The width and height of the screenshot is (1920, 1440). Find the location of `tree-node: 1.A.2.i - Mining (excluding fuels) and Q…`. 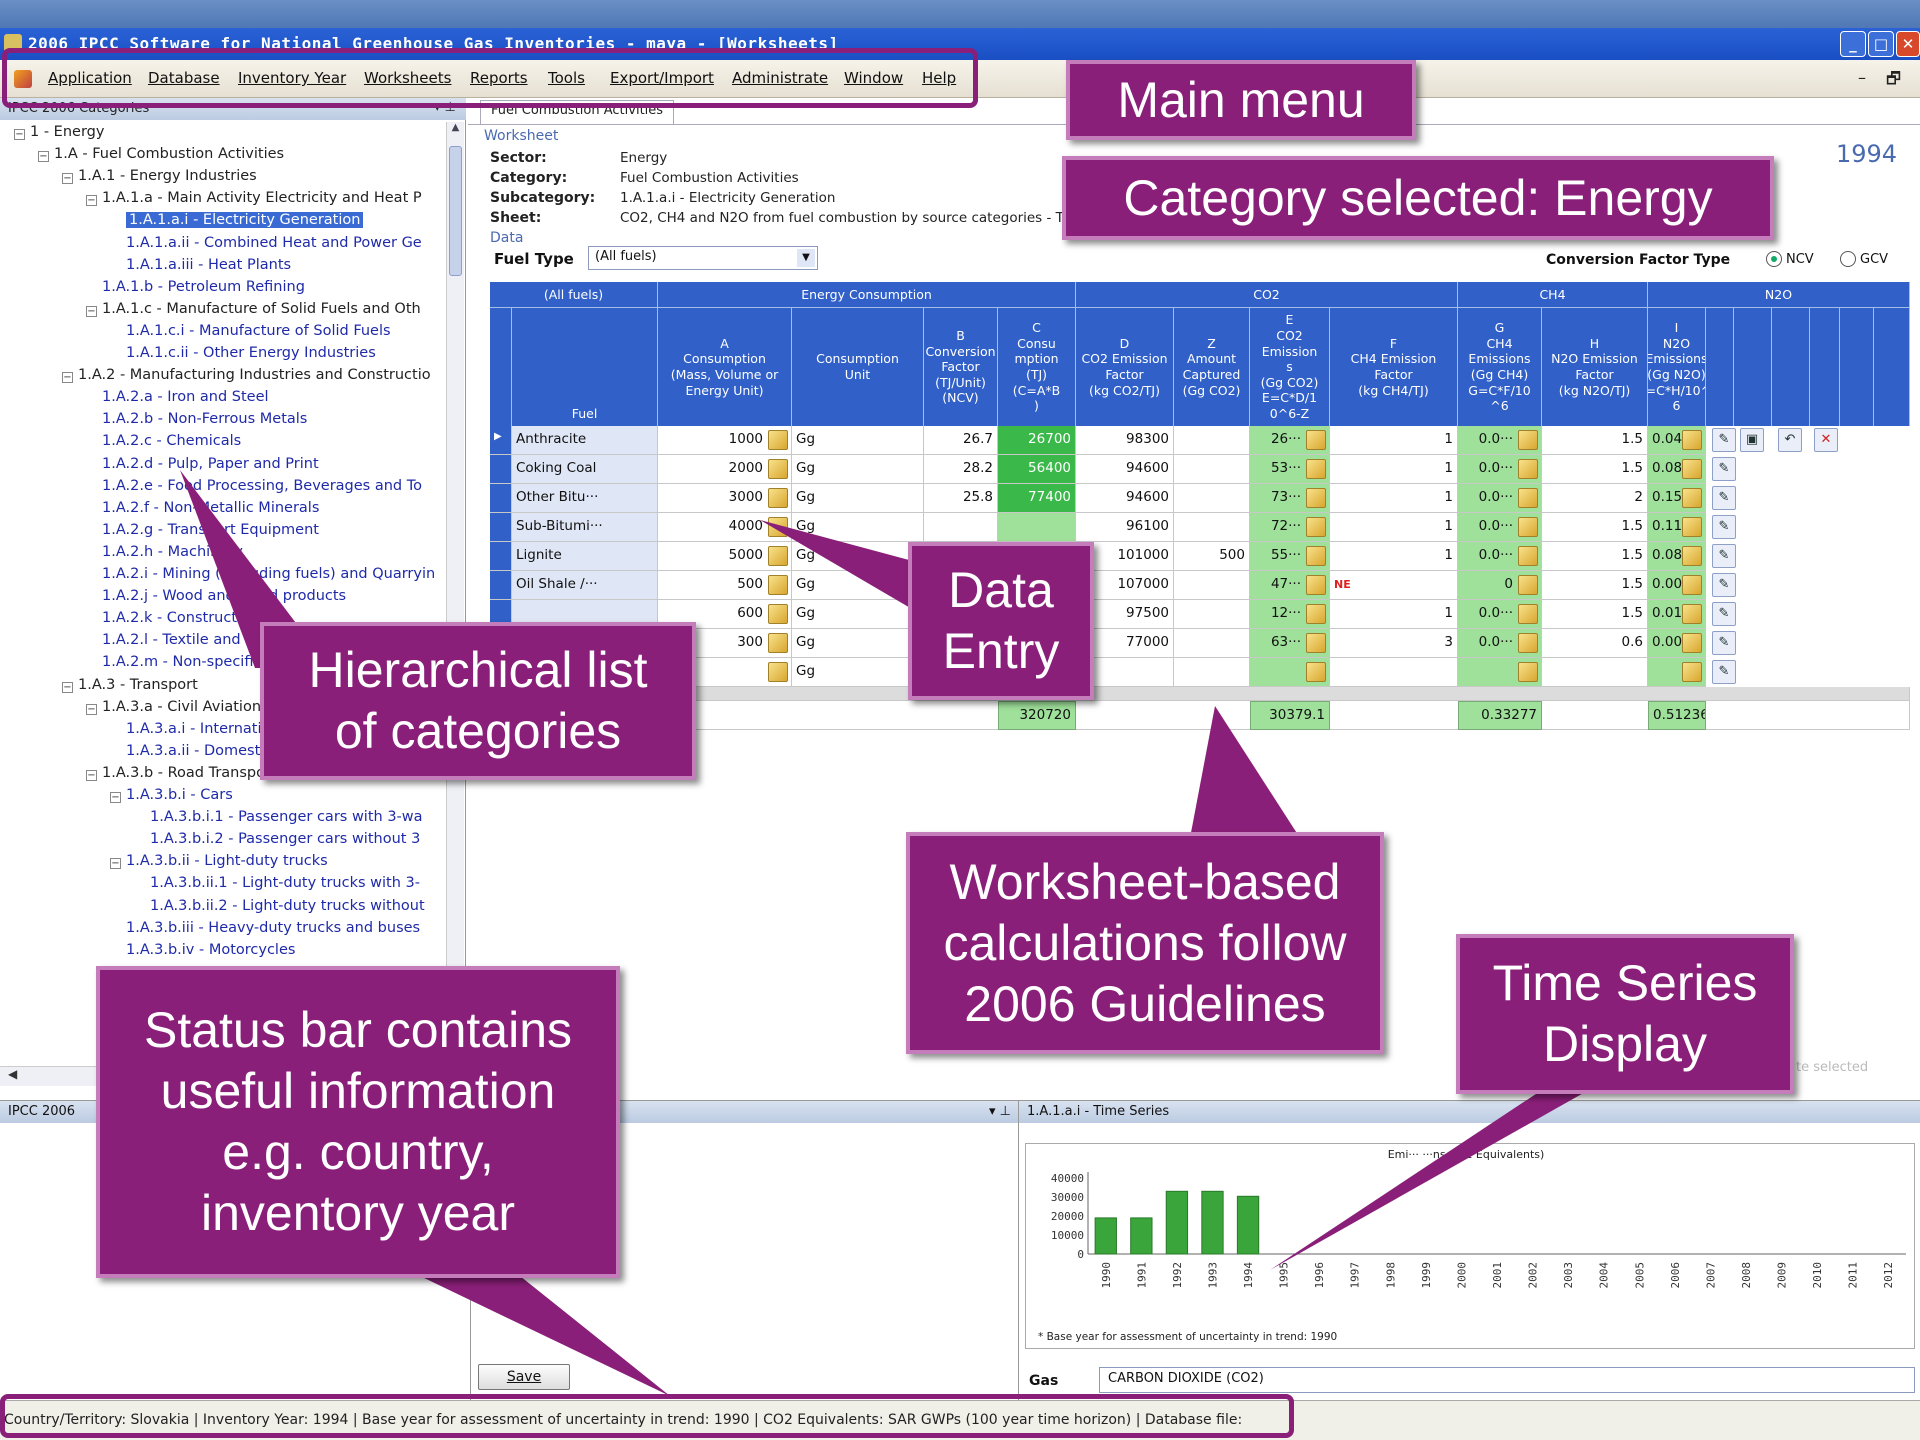

tree-node: 1.A.2.i - Mining (excluding fuels) and Q… is located at coordinates (268, 574).